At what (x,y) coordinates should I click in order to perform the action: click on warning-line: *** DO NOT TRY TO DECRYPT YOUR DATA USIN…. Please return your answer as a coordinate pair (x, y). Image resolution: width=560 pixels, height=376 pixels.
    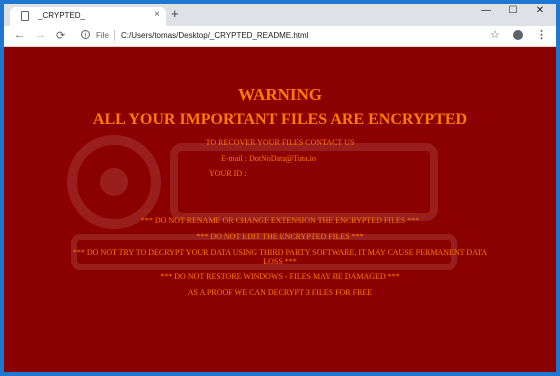
    Looking at the image, I should click on (280, 252).